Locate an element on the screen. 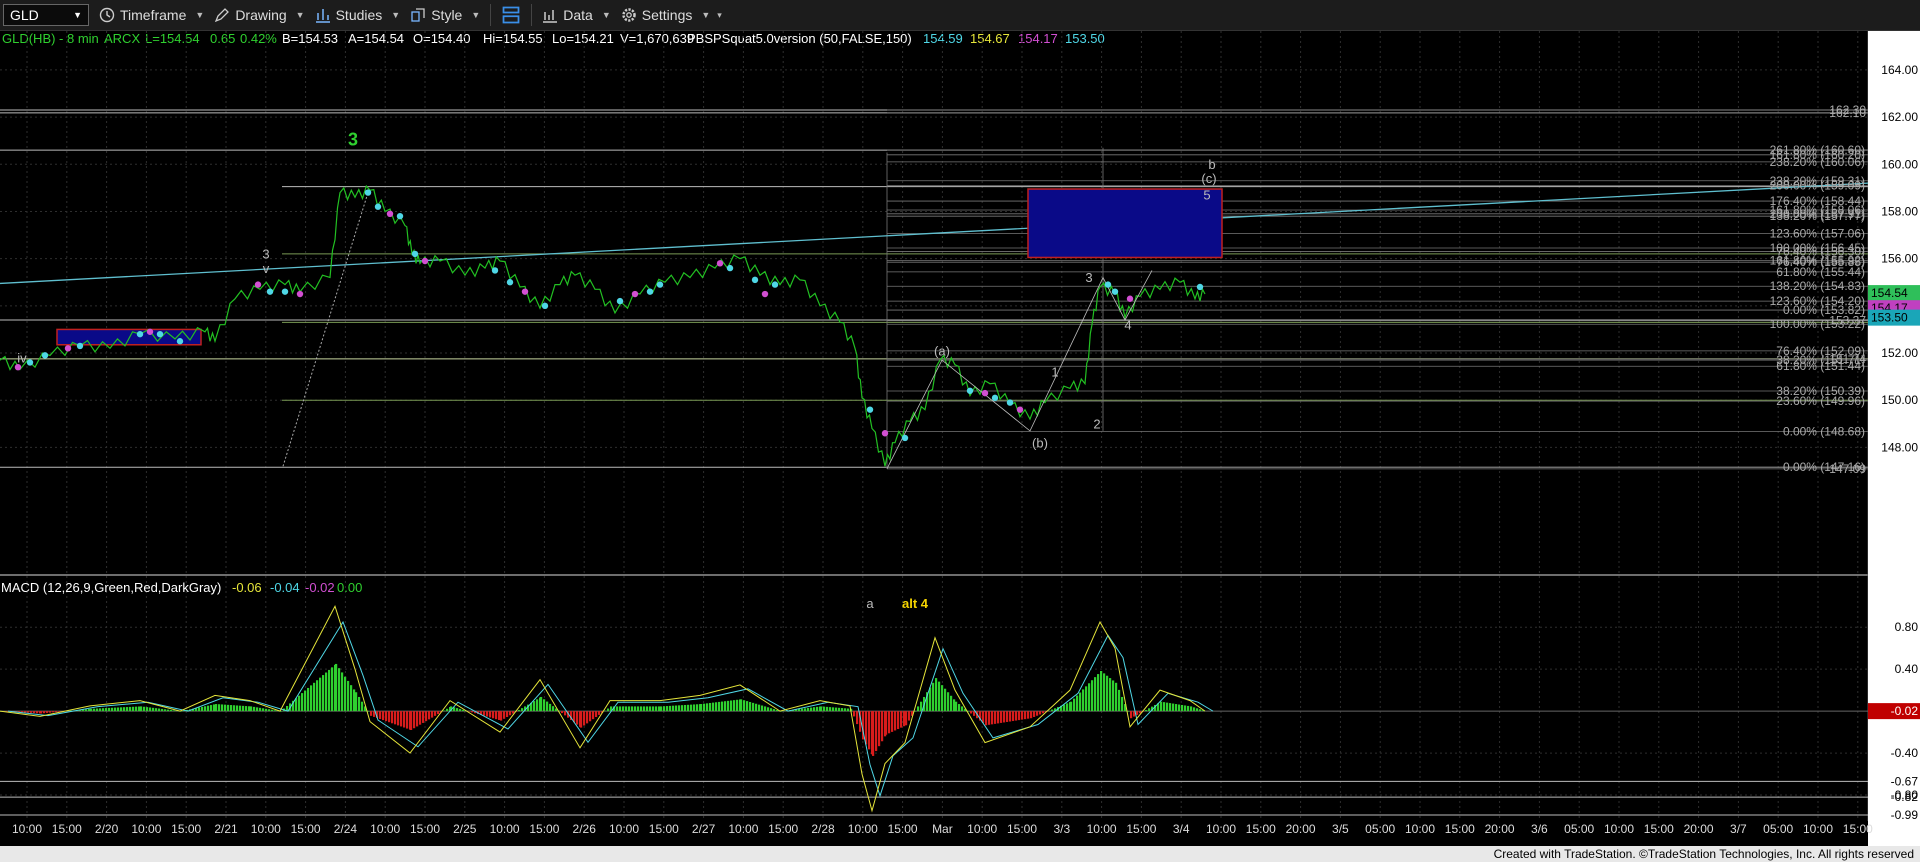 This screenshot has height=862, width=1920. time-tick-label: 2/24 is located at coordinates (346, 829).